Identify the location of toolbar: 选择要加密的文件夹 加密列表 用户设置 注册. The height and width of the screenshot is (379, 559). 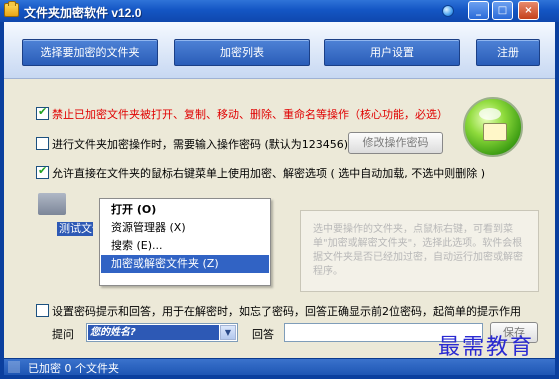
(279, 50).